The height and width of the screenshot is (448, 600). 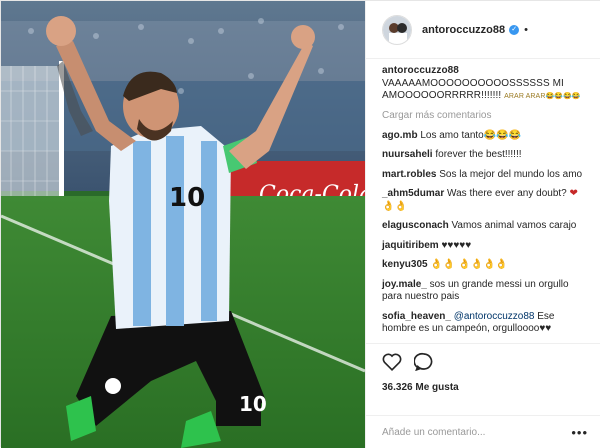 I want to click on add-comment-bar: •••, so click(x=483, y=431).